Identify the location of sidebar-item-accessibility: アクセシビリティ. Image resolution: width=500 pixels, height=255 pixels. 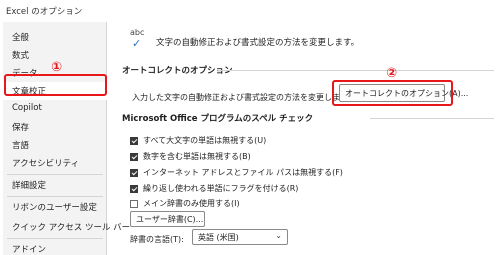
(55, 163).